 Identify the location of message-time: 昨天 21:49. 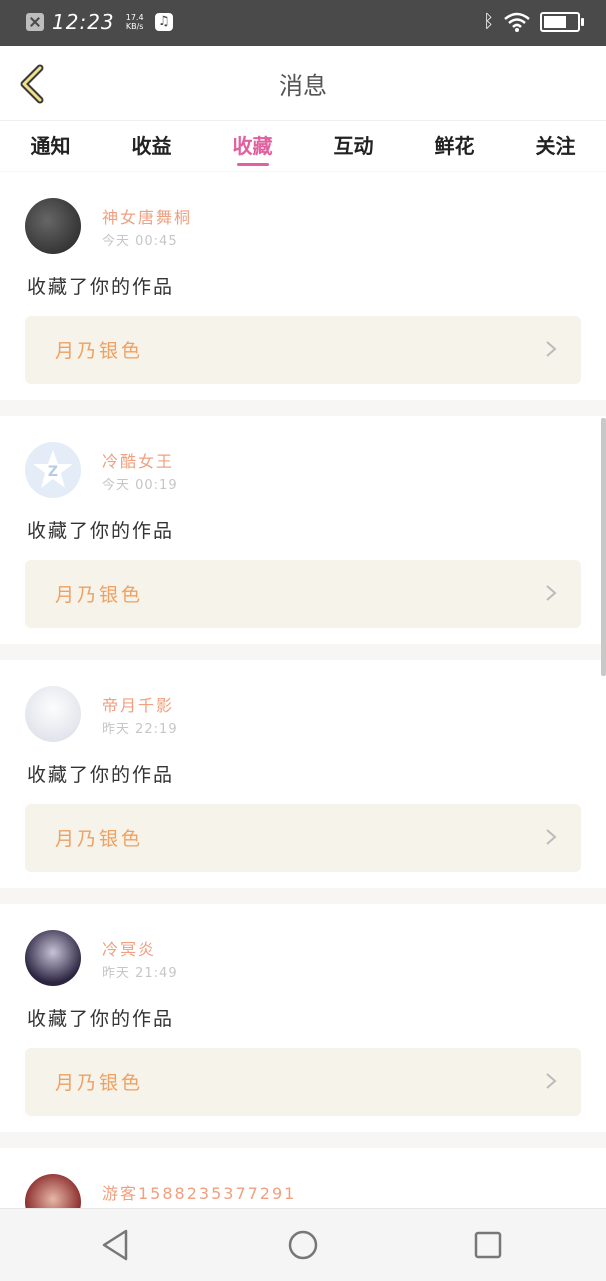
(140, 973).